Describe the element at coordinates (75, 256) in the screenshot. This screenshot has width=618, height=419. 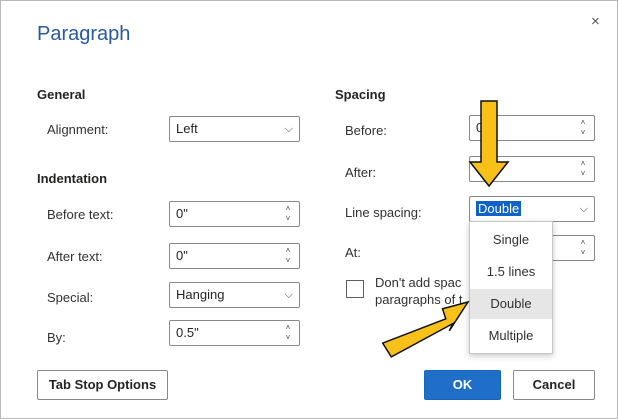
I see `after-text-label: After text:` at that location.